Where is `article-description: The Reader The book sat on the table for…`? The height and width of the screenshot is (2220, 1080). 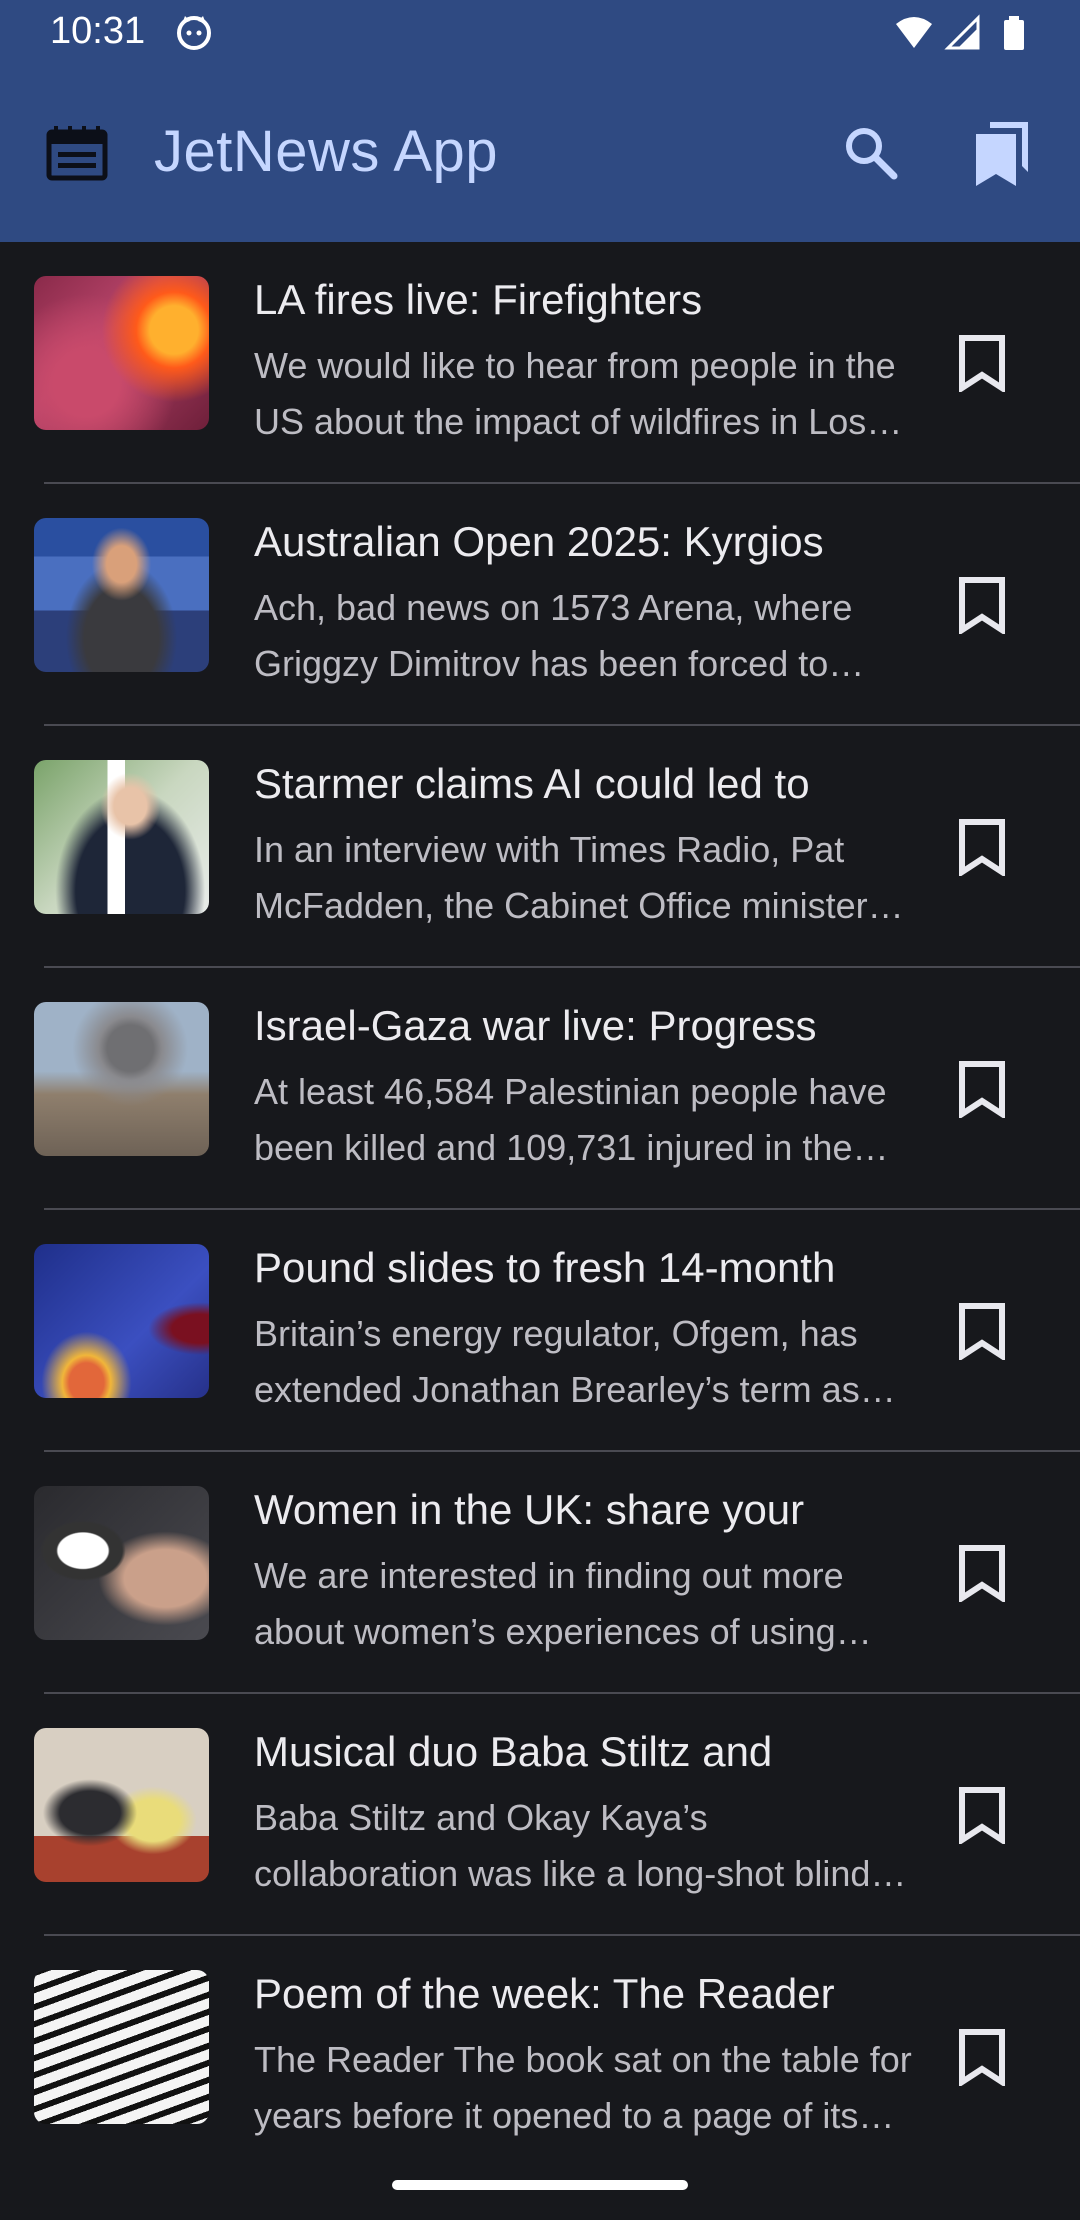 article-description: The Reader The book sat on the table for… is located at coordinates (583, 2087).